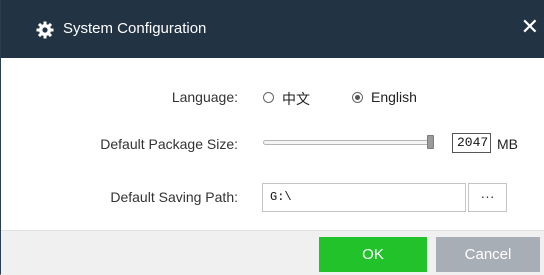 The width and height of the screenshot is (544, 275). I want to click on package-size-slider-handle, so click(430, 142).